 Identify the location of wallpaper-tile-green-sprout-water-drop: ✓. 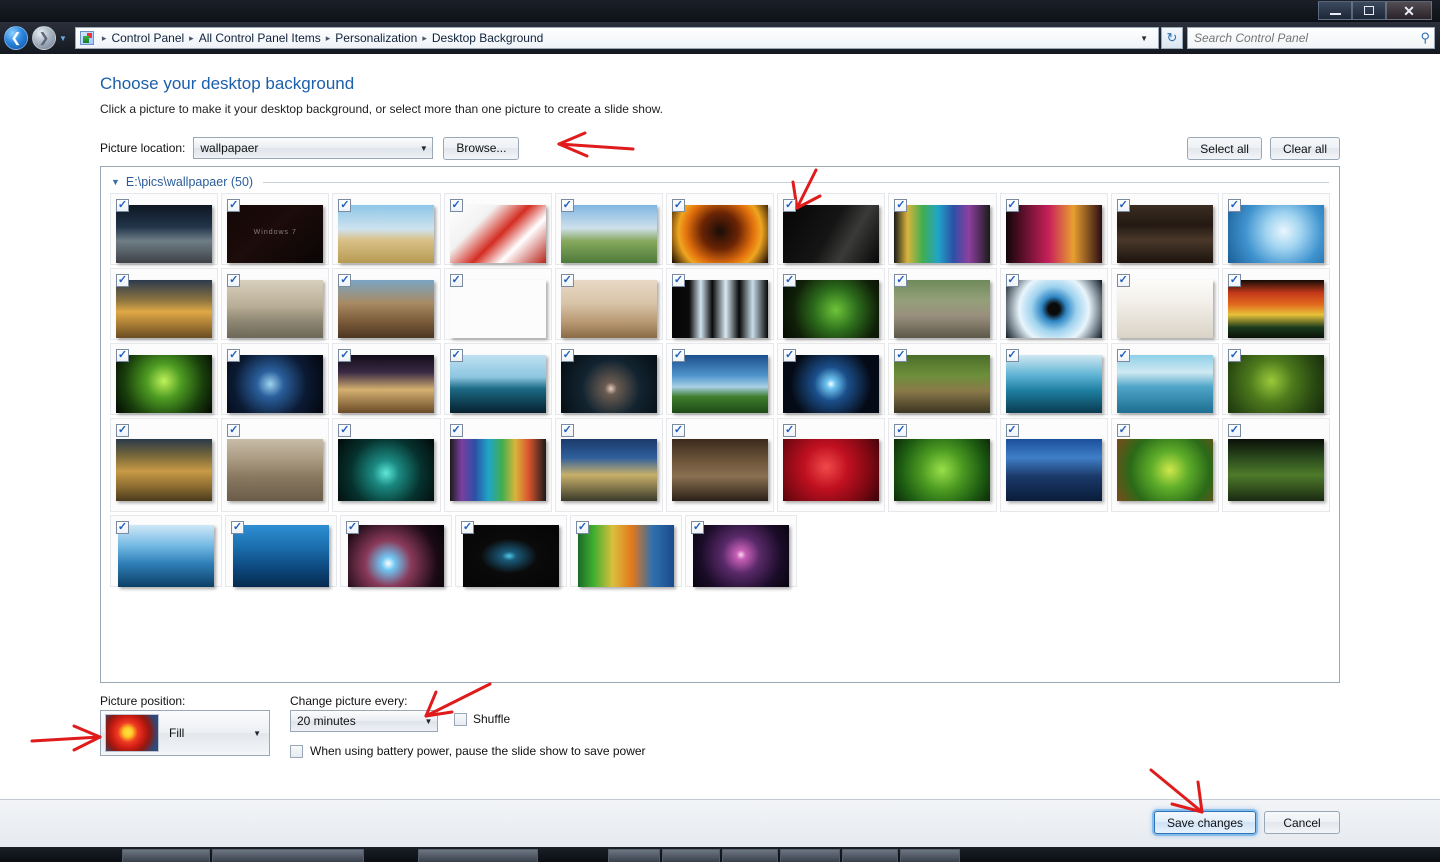
(1164, 465).